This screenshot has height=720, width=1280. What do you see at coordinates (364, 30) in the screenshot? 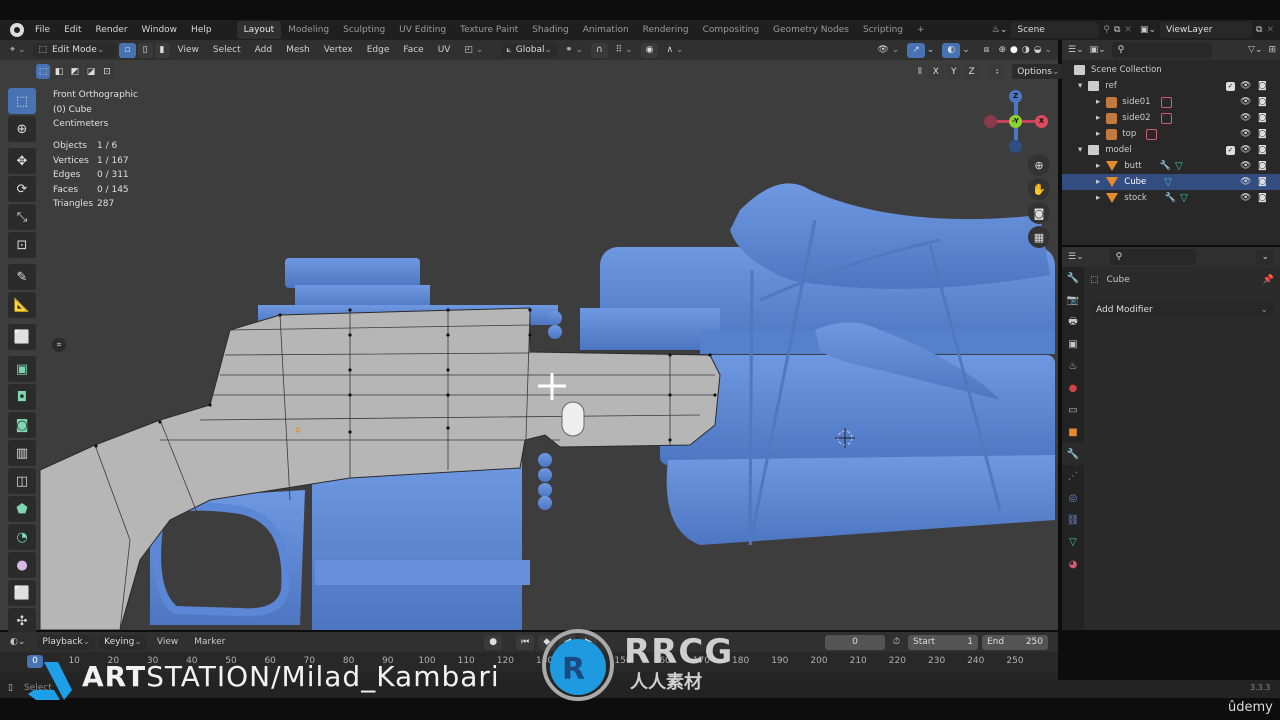
I see `tab-sculpting: Sculpting` at bounding box center [364, 30].